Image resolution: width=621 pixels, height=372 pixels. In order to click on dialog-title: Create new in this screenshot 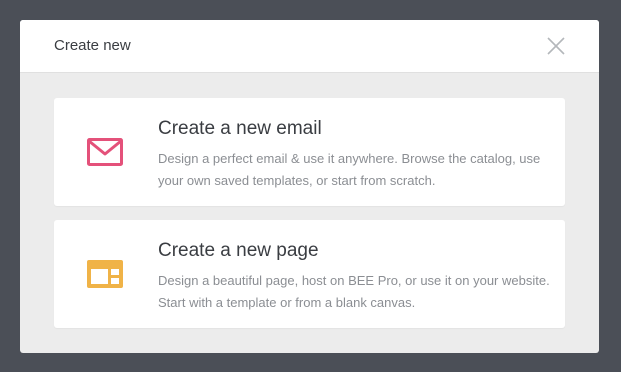, I will do `click(92, 45)`.